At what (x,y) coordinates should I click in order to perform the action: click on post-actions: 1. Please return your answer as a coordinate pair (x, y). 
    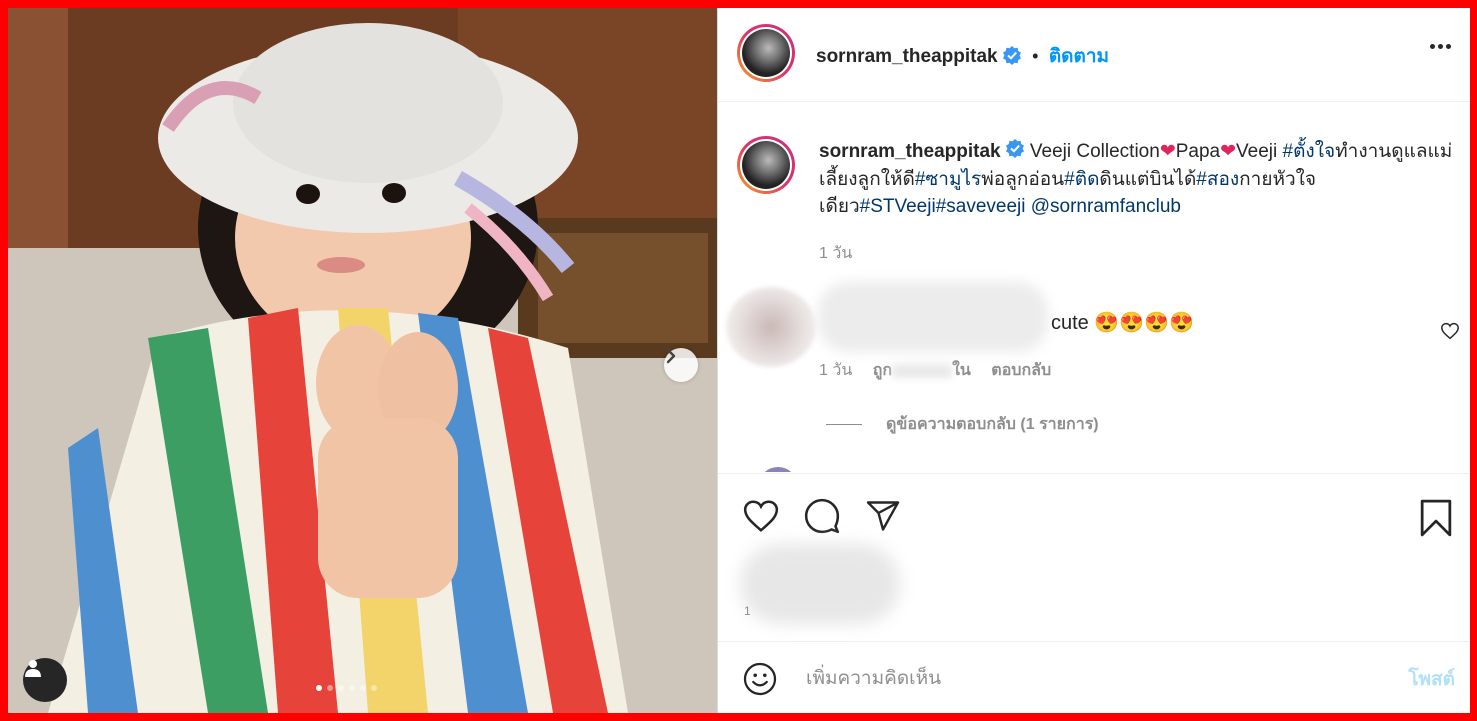
    Looking at the image, I should click on (1094, 557).